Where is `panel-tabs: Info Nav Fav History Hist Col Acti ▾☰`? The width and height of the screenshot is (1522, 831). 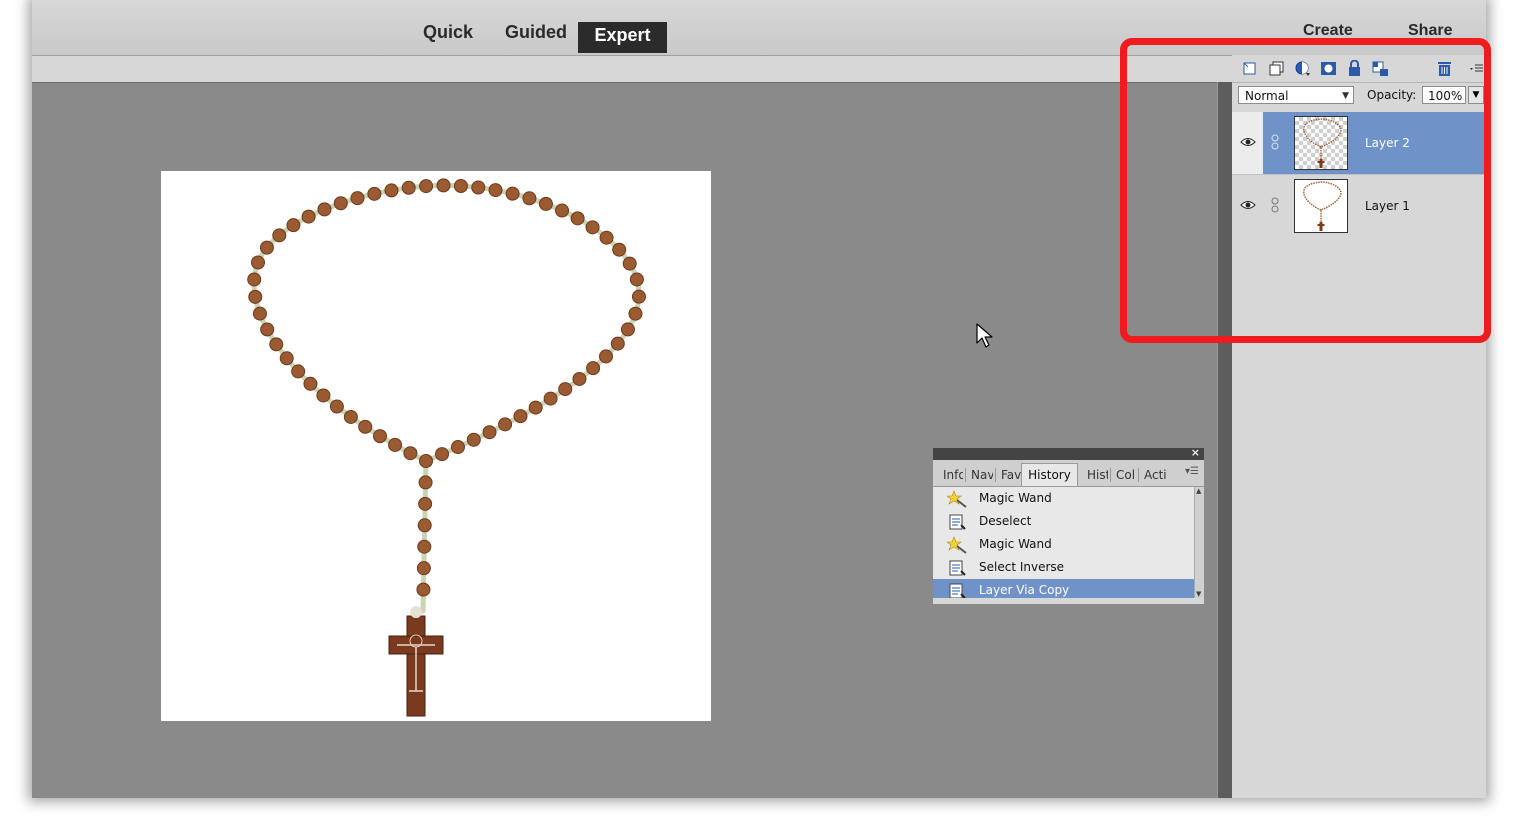
panel-tabs: Info Nav Fav History Hist Col Acti ▾☰ is located at coordinates (1068, 473).